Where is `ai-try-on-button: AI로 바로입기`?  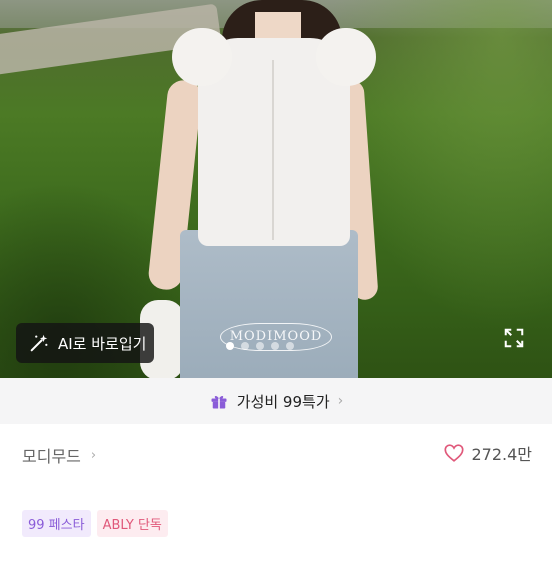 ai-try-on-button: AI로 바로입기 is located at coordinates (85, 343).